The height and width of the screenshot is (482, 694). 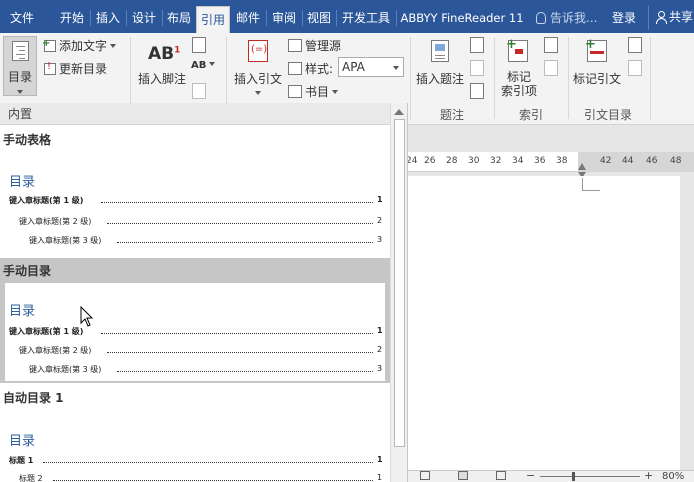 What do you see at coordinates (596, 79) in the screenshot?
I see `mark-citation-label: 标记引文` at bounding box center [596, 79].